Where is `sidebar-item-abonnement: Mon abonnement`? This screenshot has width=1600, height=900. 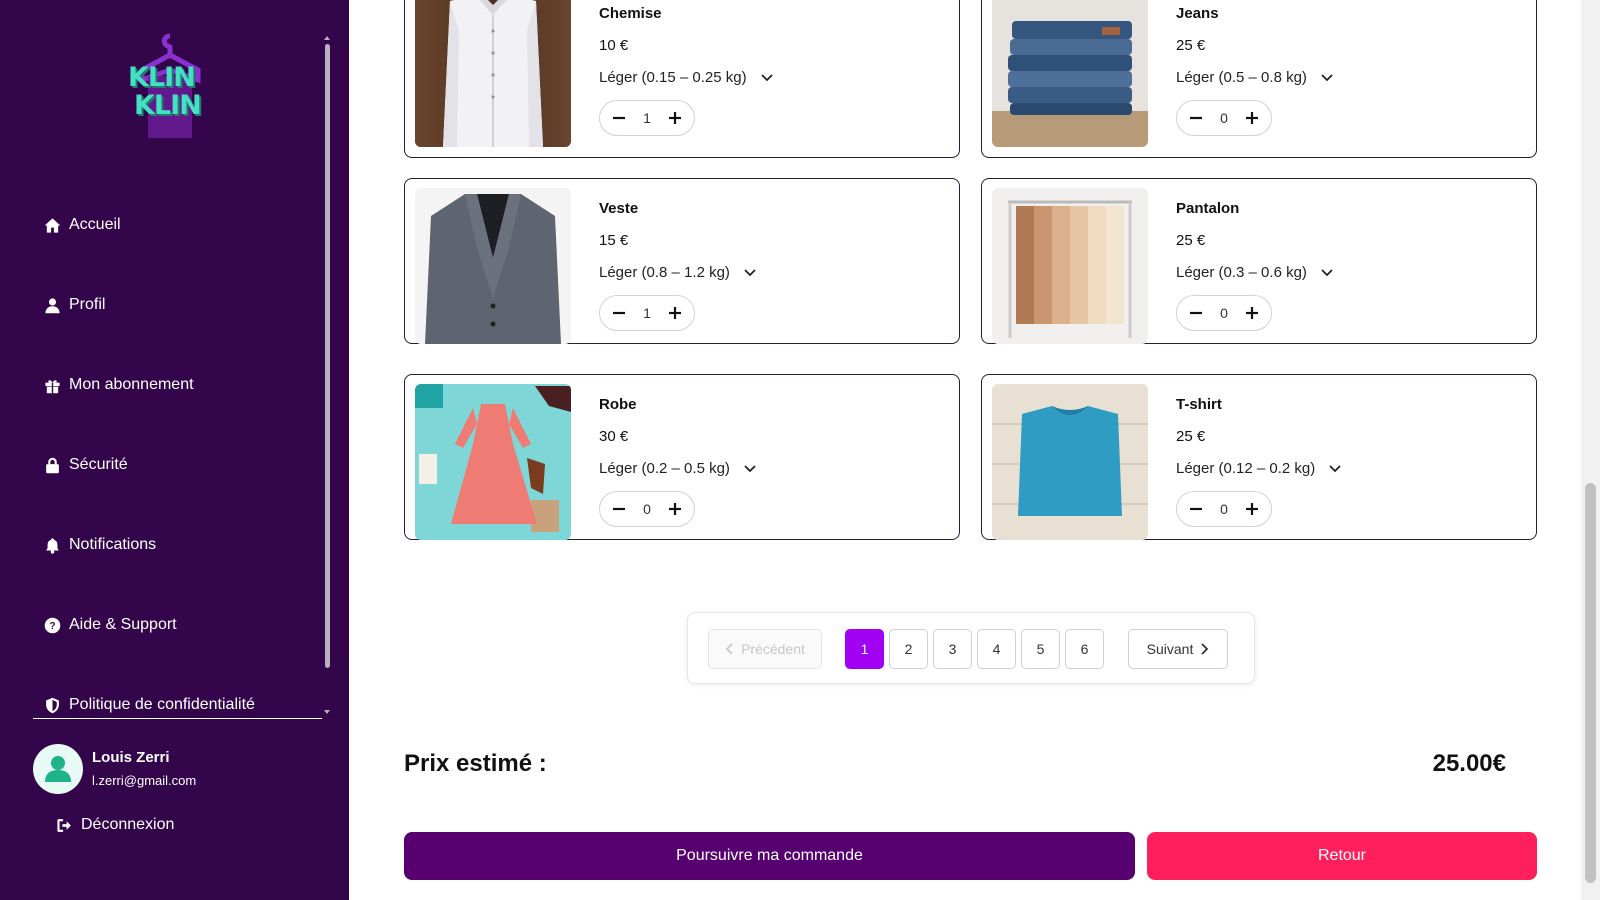
sidebar-item-abonnement: Mon abonnement is located at coordinates (119, 385).